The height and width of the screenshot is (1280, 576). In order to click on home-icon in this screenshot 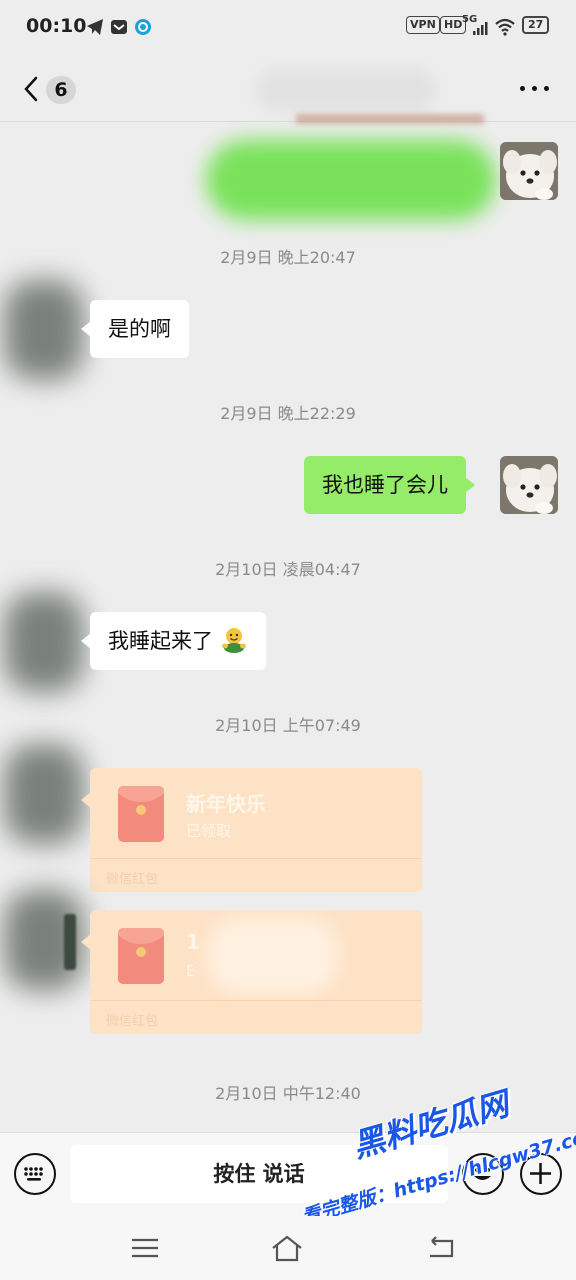, I will do `click(287, 1248)`.